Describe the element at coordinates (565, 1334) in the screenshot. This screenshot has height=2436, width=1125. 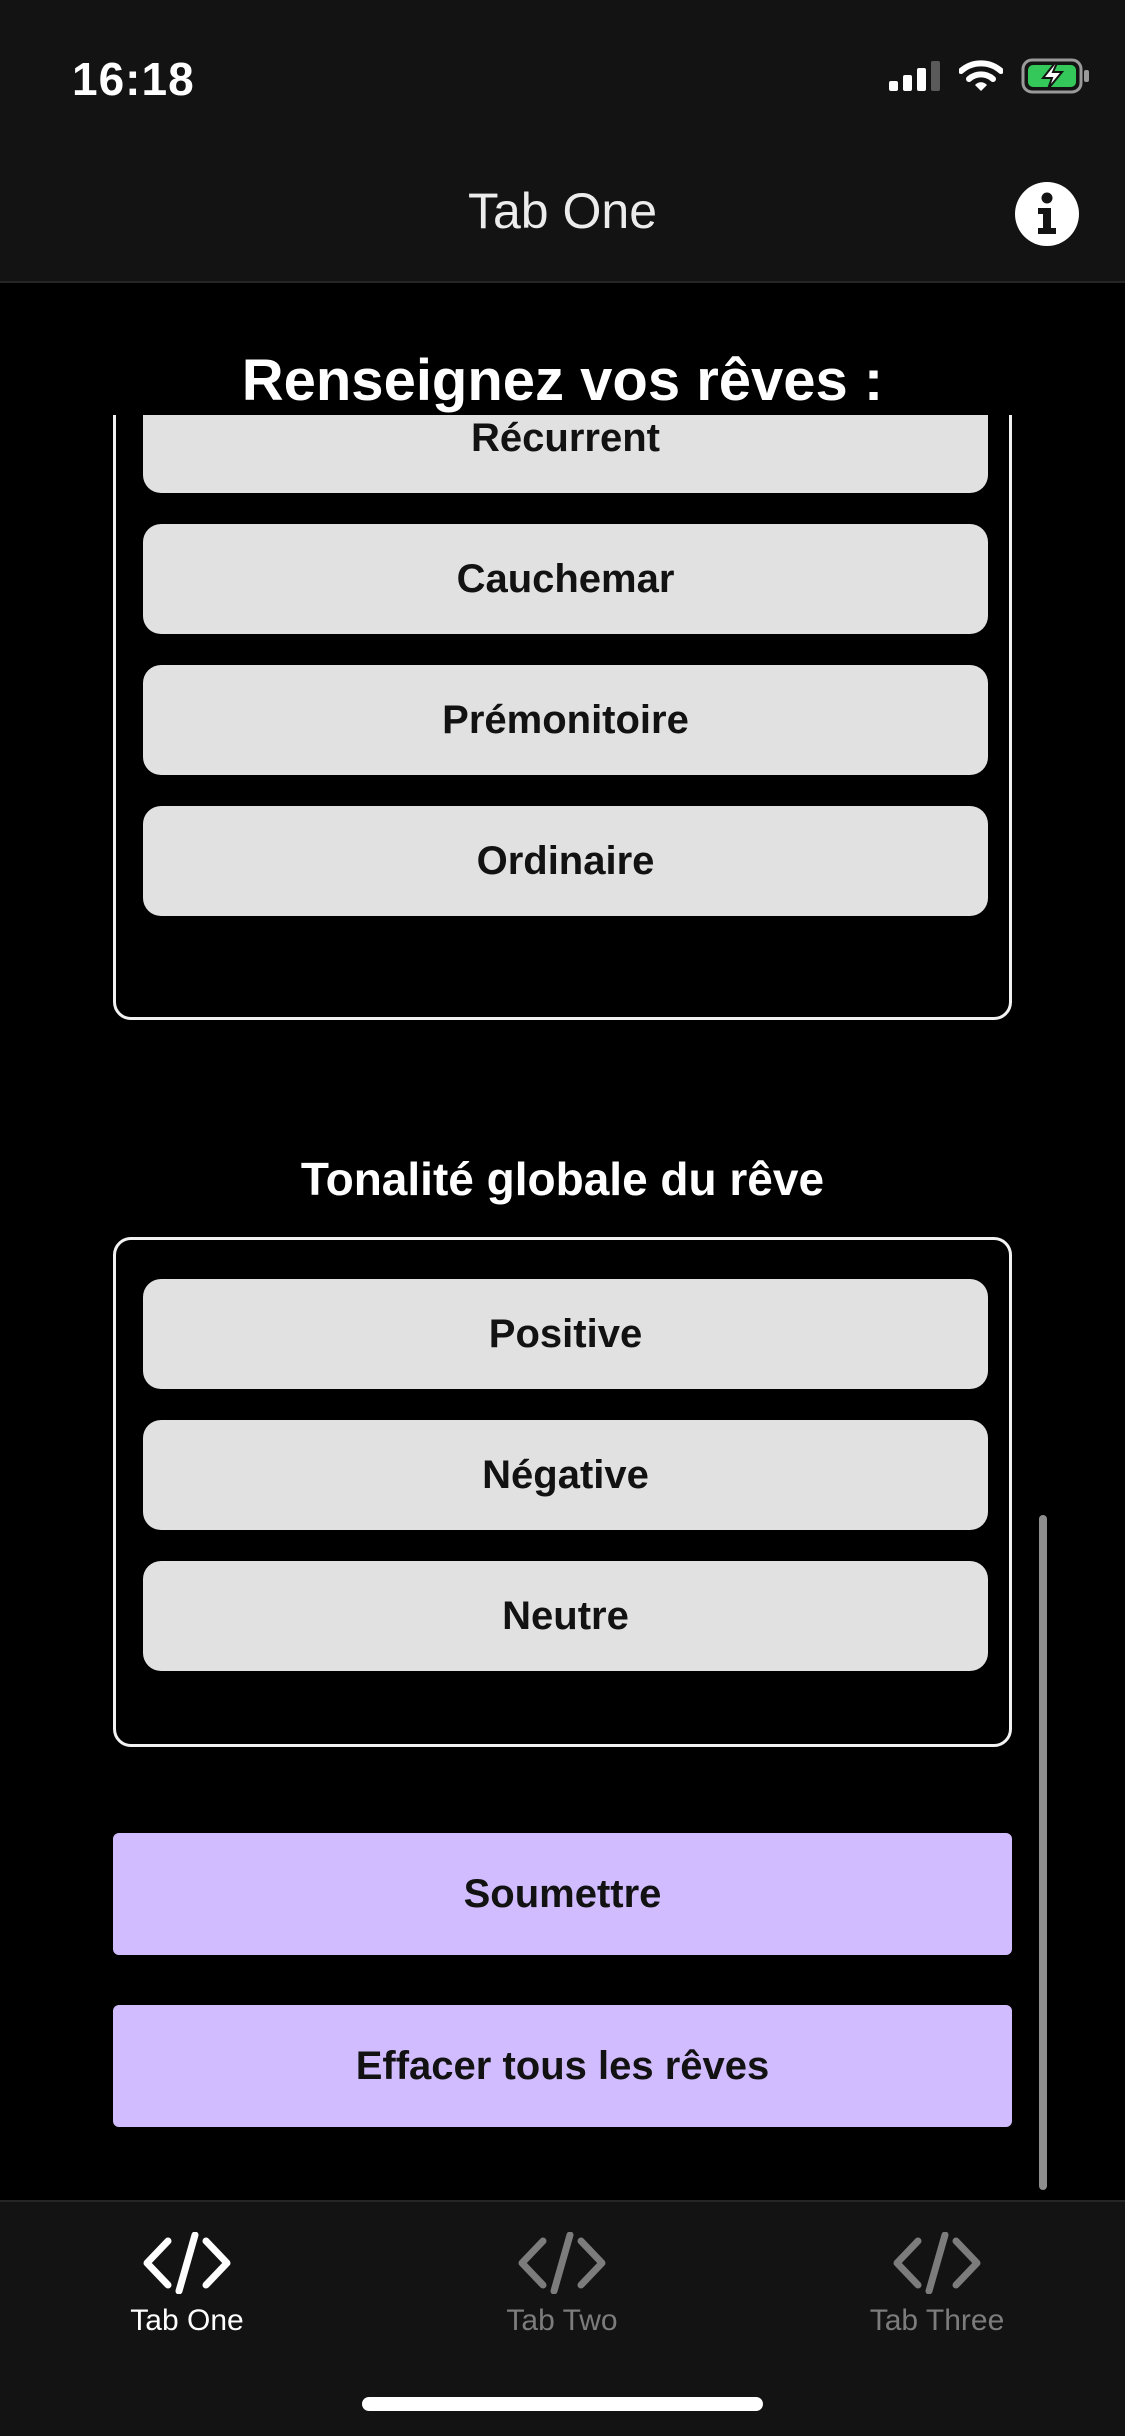
I see `tone-positive-button: Positive` at that location.